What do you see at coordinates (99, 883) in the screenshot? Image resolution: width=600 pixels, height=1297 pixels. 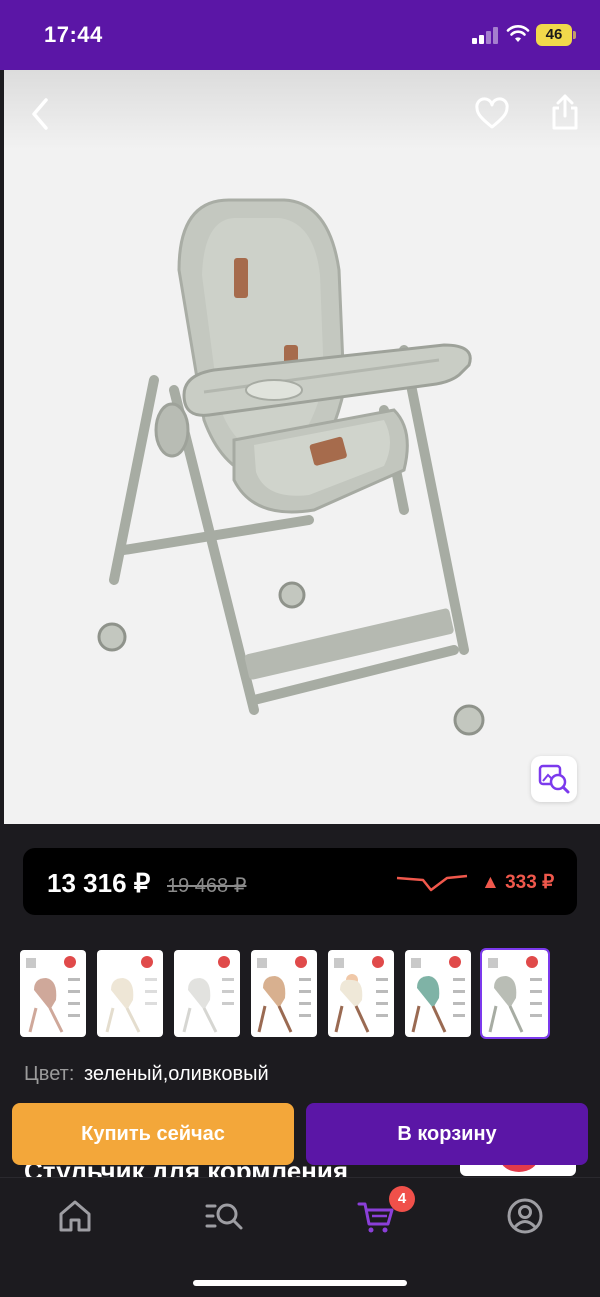 I see `price-current: 13 316 ₽` at bounding box center [99, 883].